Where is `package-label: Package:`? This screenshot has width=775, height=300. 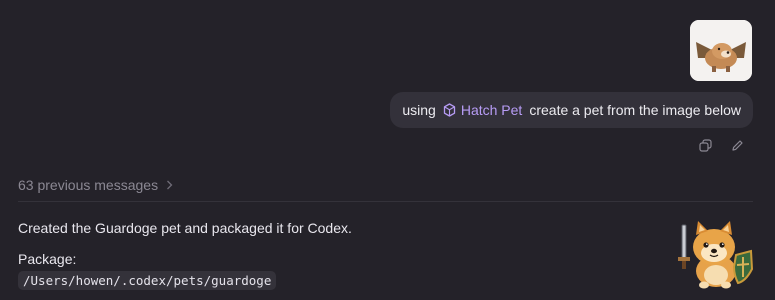 package-label: Package: is located at coordinates (47, 259).